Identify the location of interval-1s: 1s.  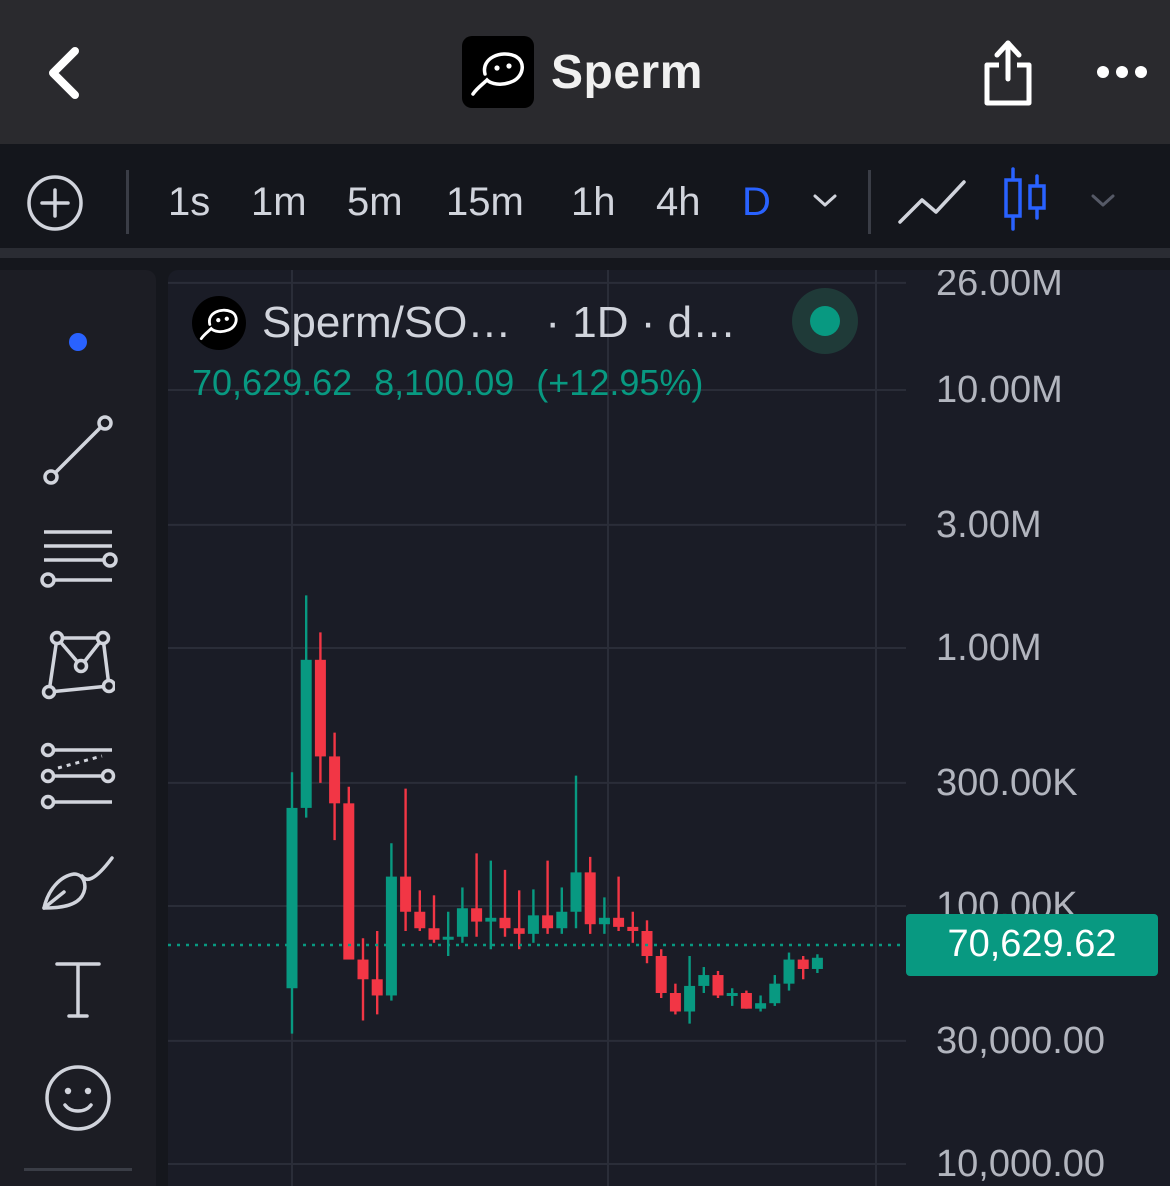
(189, 202).